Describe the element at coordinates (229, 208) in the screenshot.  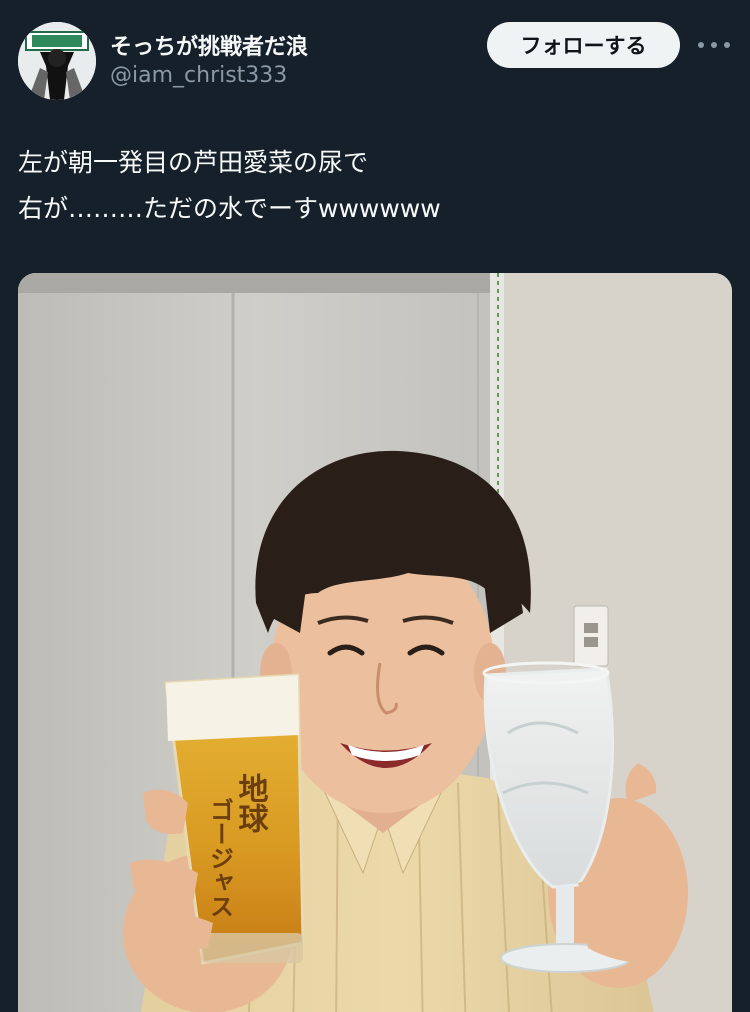
I see `tweet-text-line: 右が………ただの水でーすwwwwww` at that location.